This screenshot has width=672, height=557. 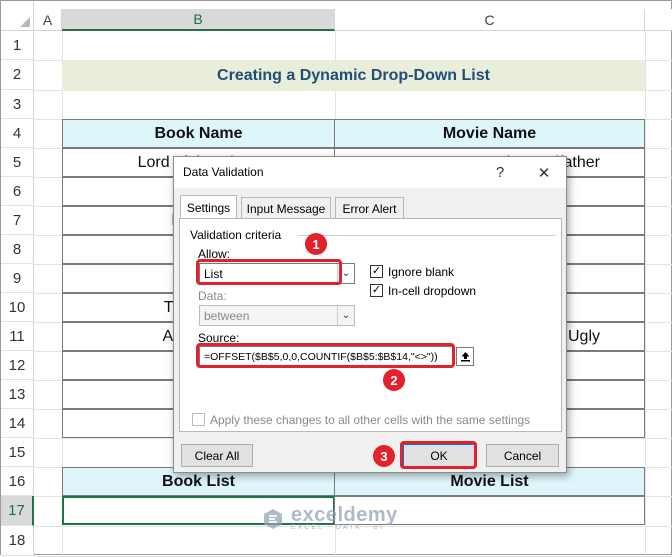 I want to click on data-value: between, so click(x=227, y=315).